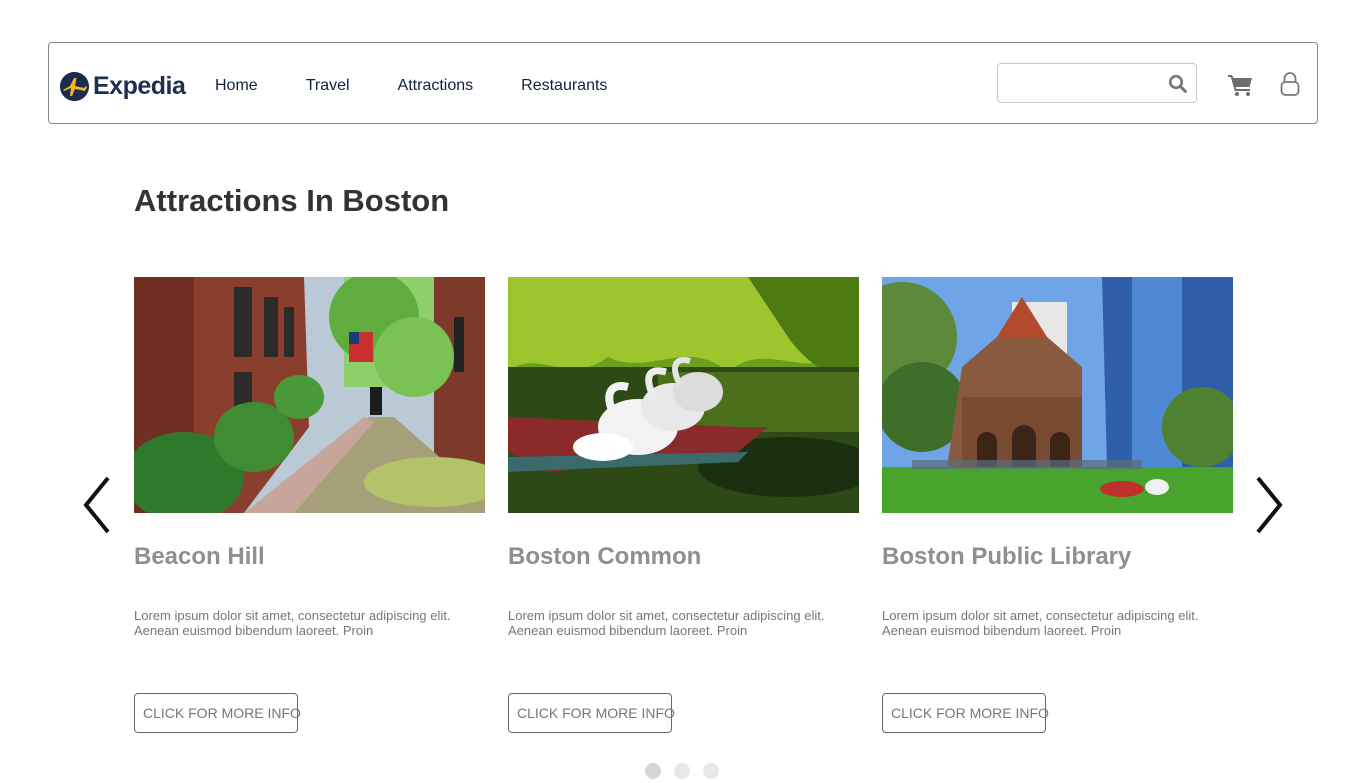 The width and height of the screenshot is (1366, 783). What do you see at coordinates (436, 86) in the screenshot?
I see `nav-attractions: Attractions` at bounding box center [436, 86].